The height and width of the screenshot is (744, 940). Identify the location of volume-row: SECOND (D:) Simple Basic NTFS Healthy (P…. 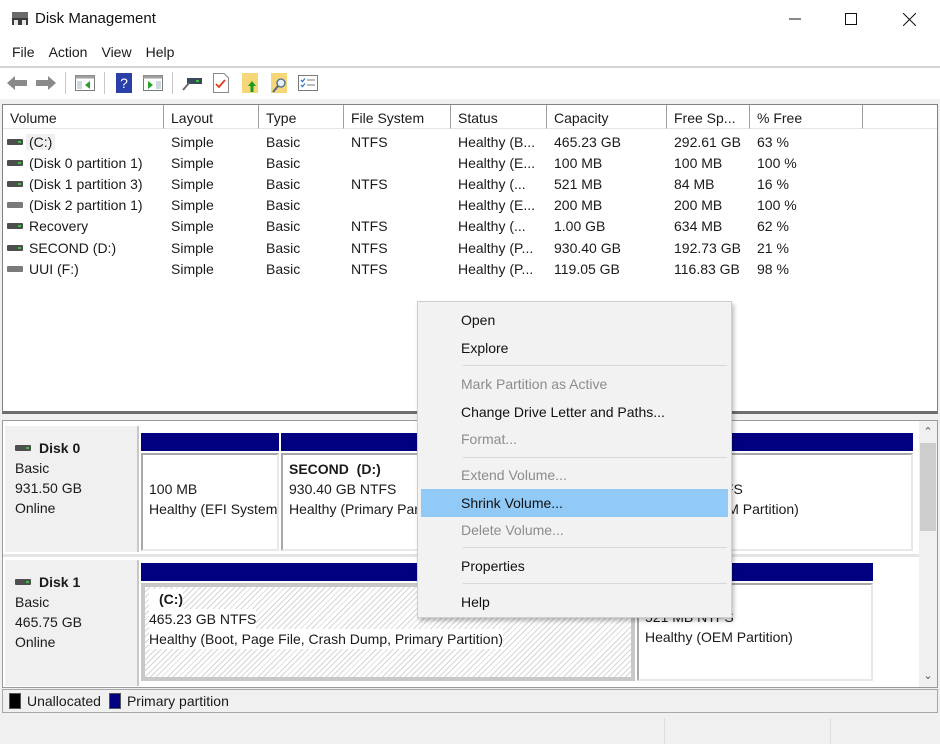
(470, 247).